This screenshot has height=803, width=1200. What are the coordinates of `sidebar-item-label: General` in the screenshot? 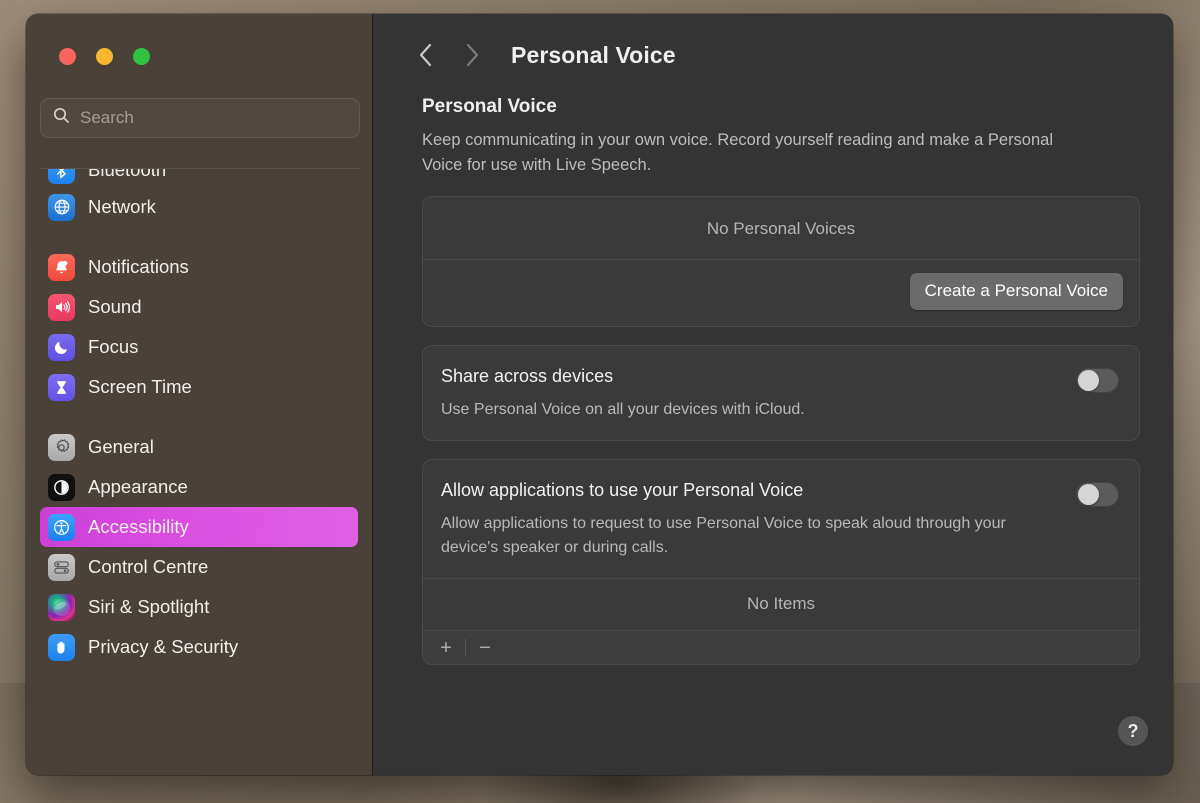 It's located at (121, 446).